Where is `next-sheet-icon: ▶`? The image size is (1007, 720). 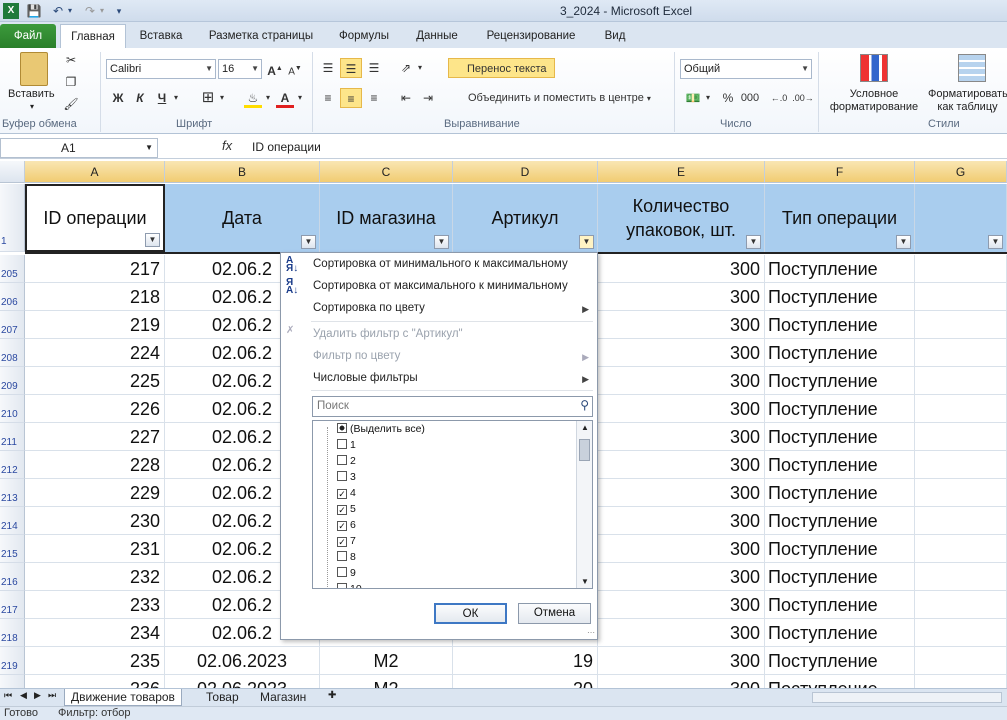 next-sheet-icon: ▶ is located at coordinates (37, 695).